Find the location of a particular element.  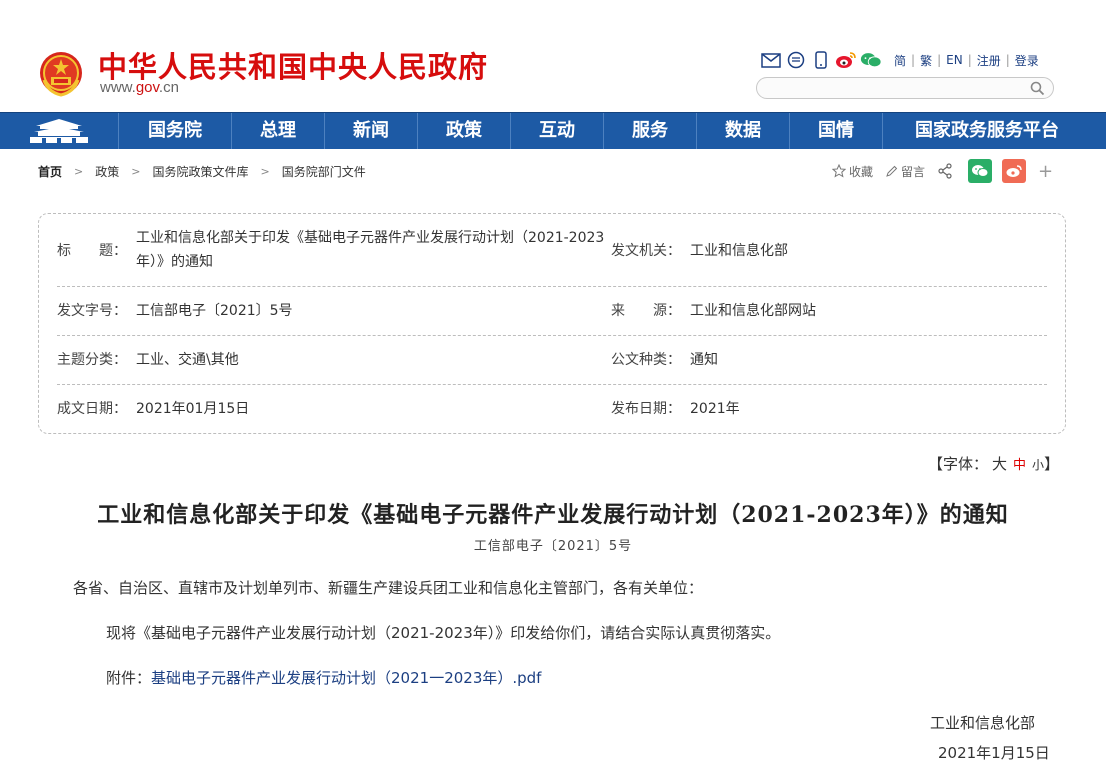

search-box is located at coordinates (905, 88).